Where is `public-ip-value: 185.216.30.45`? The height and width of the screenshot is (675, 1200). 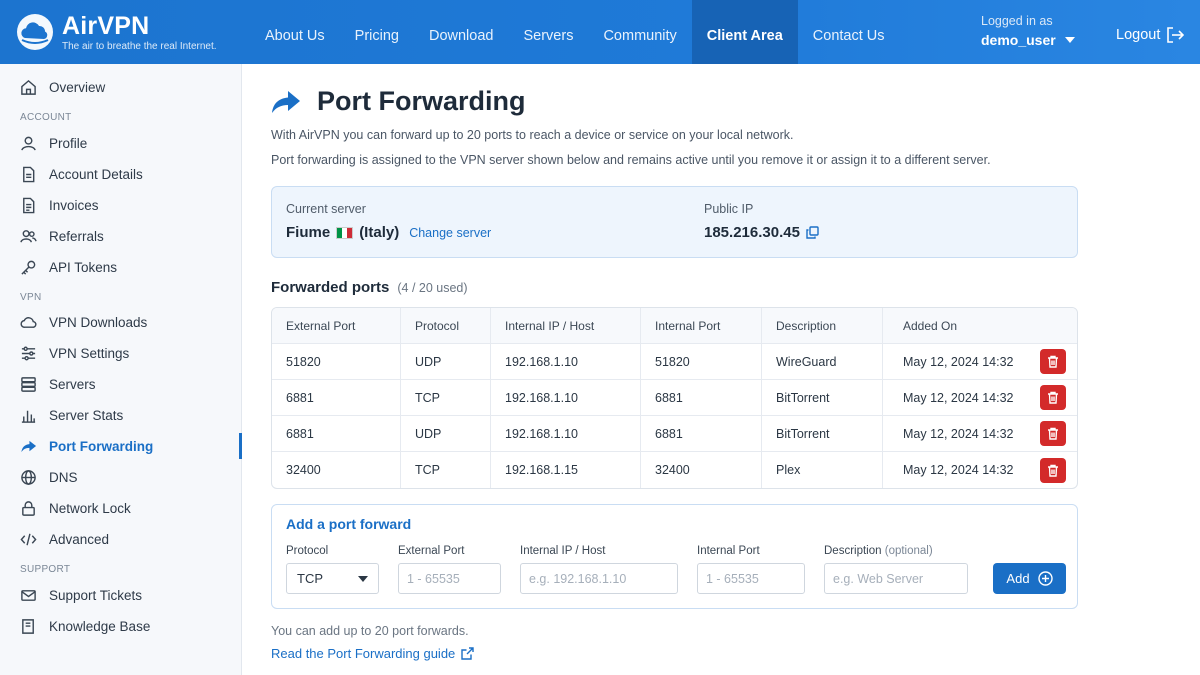
public-ip-value: 185.216.30.45 is located at coordinates (761, 232).